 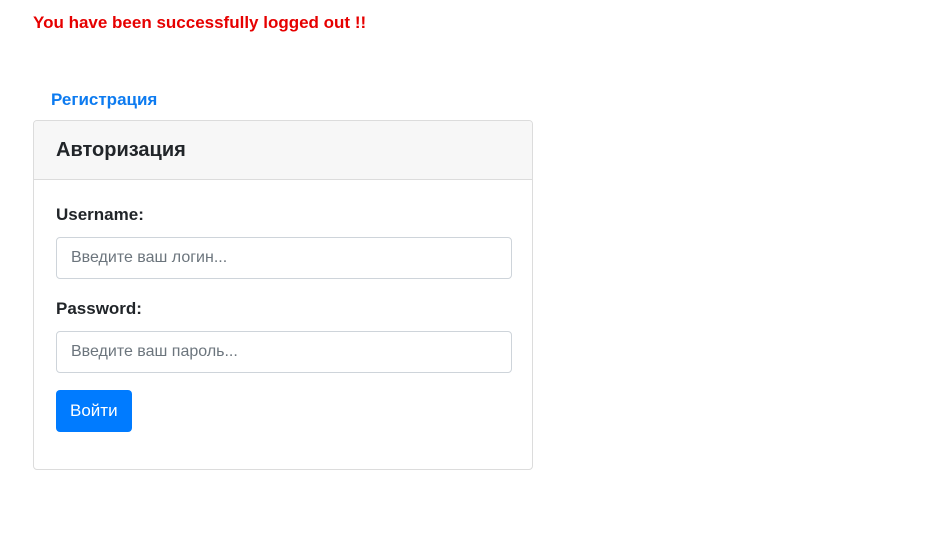 I want to click on card-title: Авторизация, so click(x=121, y=149).